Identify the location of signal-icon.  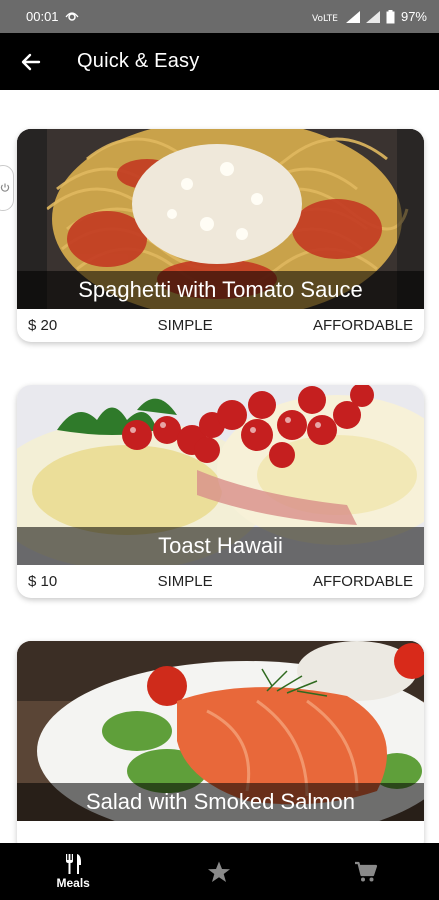
(352, 16).